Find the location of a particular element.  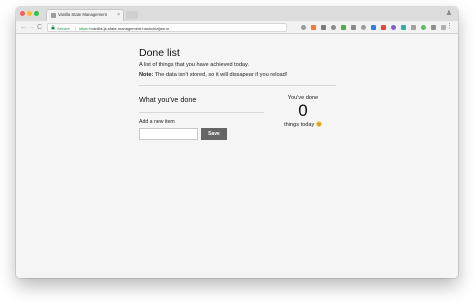

done-count: 0 is located at coordinates (303, 110).